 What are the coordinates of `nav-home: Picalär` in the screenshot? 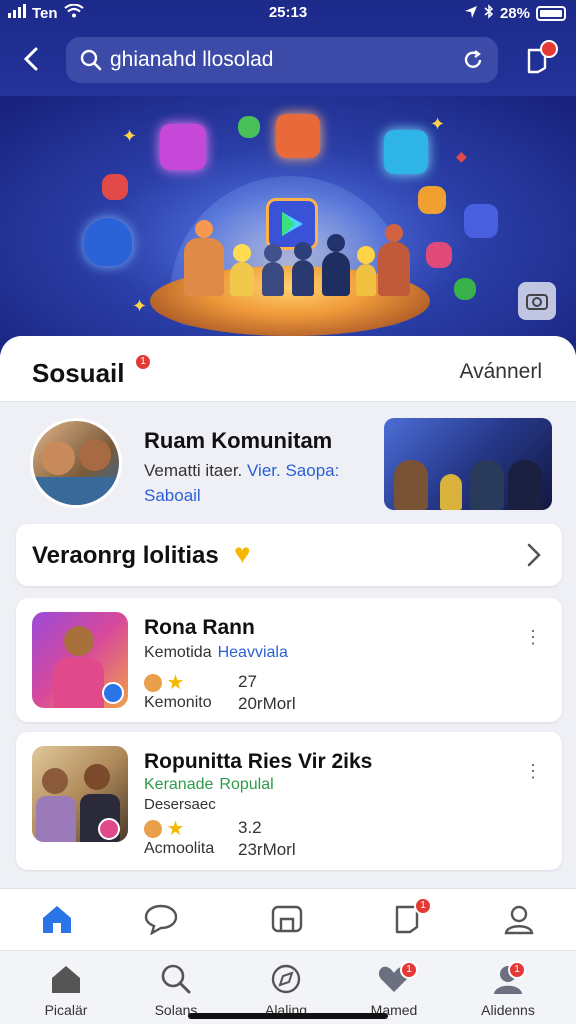 It's located at (66, 993).